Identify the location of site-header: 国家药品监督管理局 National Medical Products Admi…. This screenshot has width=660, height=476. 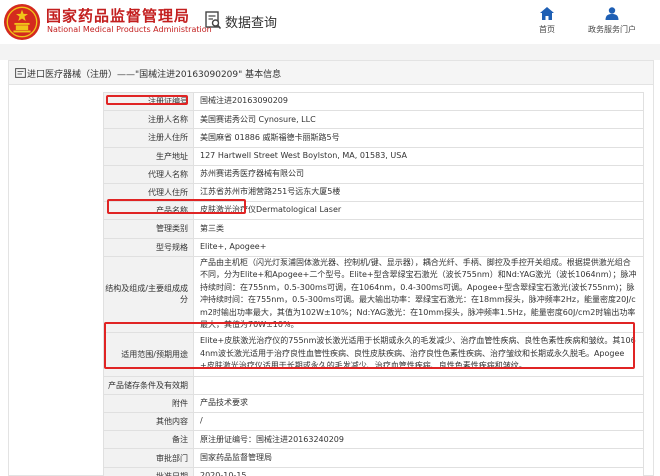
(330, 22).